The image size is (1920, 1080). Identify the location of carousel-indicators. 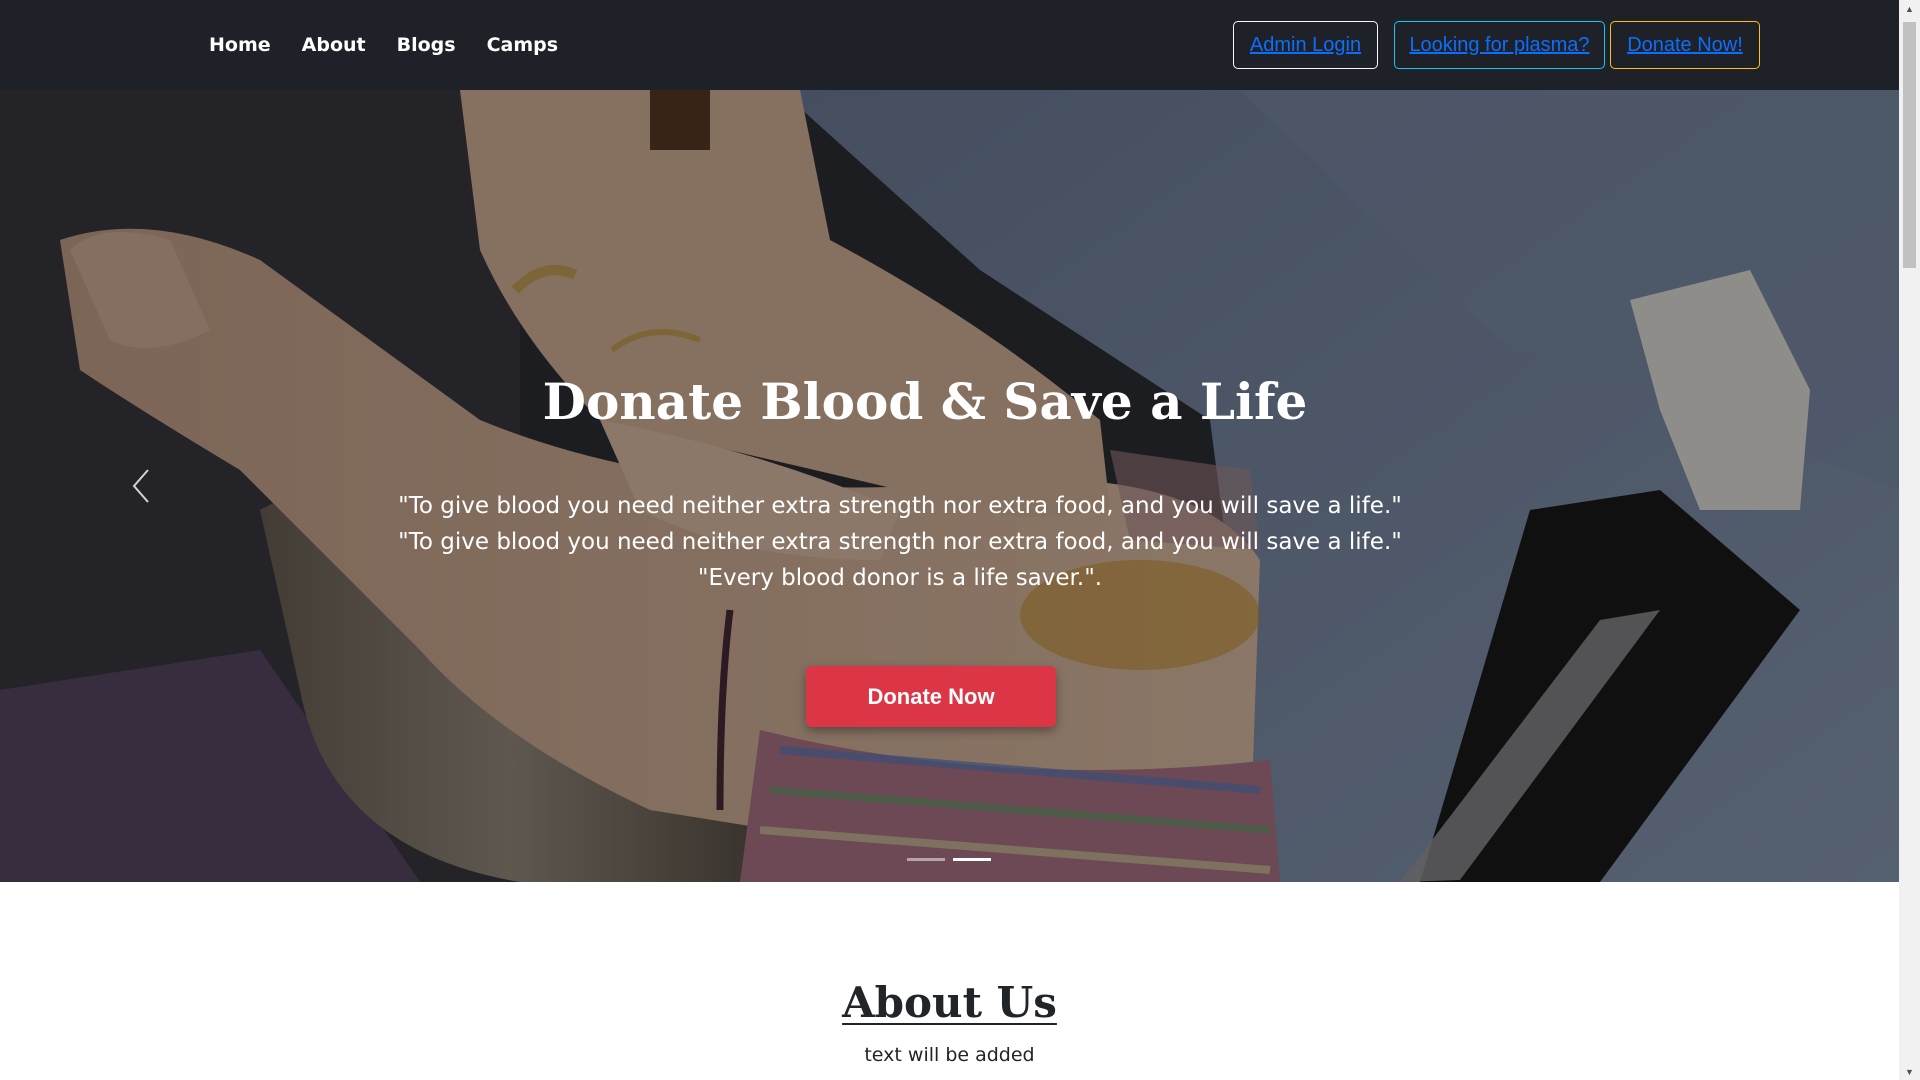
(949, 859).